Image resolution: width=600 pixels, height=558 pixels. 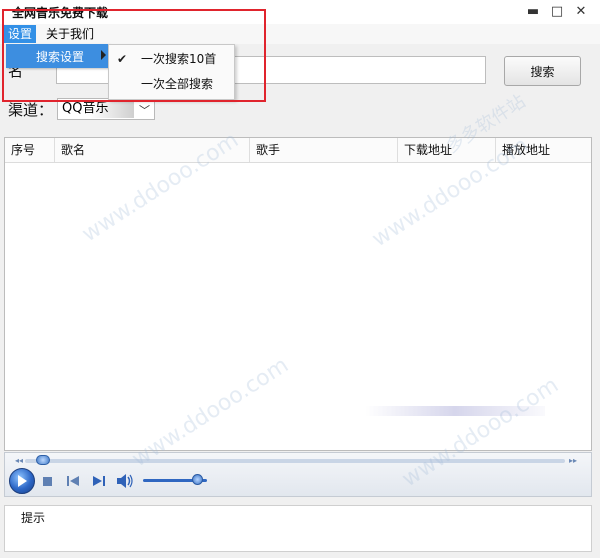 I want to click on menu-bar: 设置 关于我们, so click(x=300, y=34).